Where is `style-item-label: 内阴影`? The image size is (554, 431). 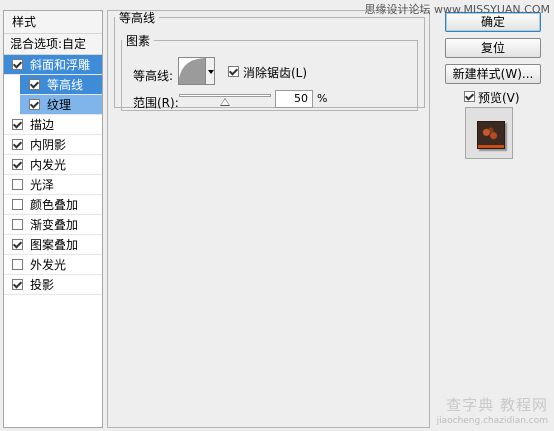
style-item-label: 内阴影 is located at coordinates (48, 145).